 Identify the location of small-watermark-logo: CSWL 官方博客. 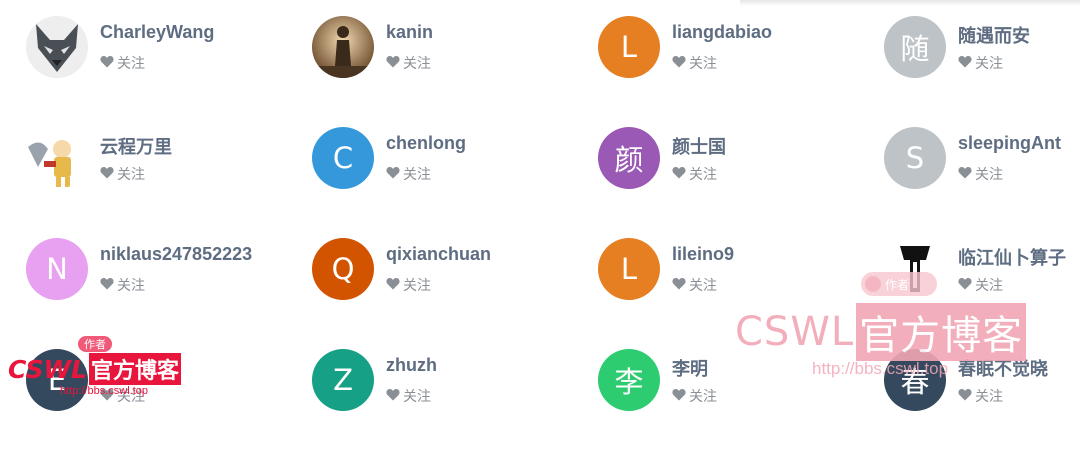
(94, 369).